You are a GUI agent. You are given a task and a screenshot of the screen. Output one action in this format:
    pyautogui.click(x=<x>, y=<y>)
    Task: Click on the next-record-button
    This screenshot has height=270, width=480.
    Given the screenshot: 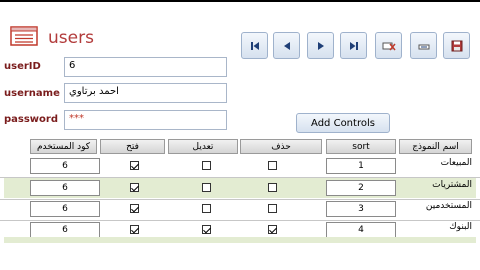 What is the action you would take?
    pyautogui.click(x=320, y=45)
    